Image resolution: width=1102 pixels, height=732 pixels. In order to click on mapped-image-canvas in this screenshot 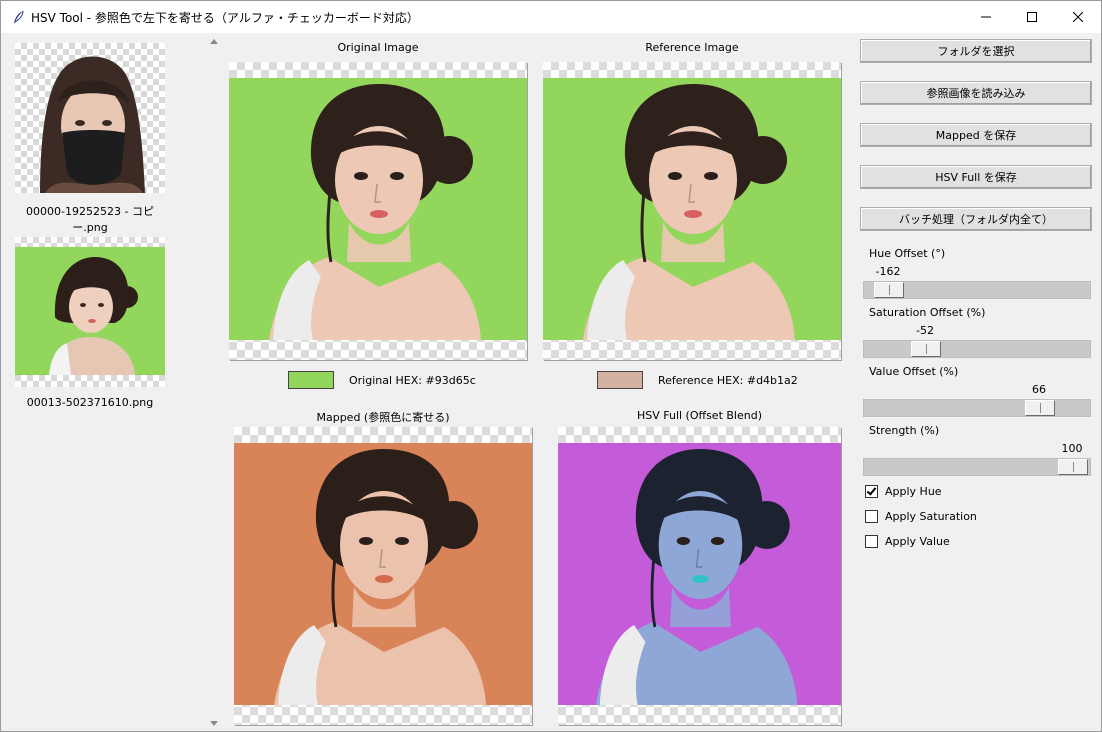, I will do `click(383, 576)`.